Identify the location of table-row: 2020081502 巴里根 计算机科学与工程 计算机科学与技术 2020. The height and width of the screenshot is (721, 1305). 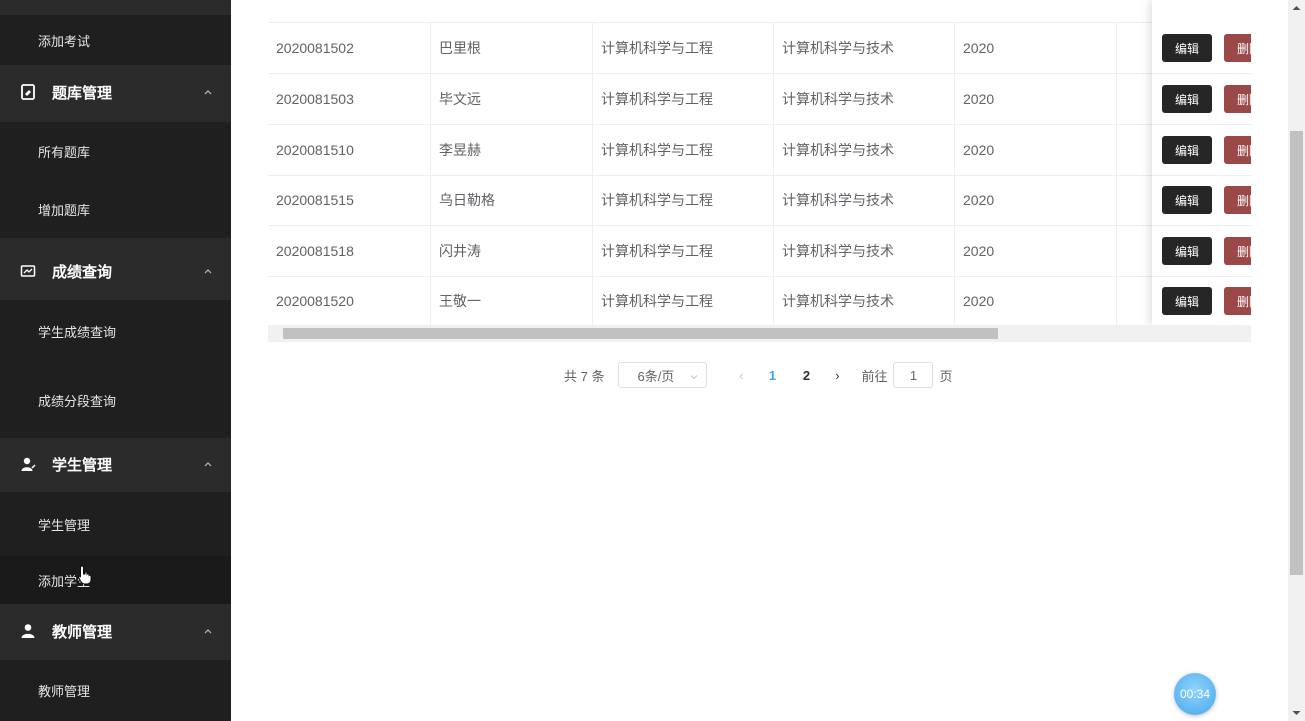
(759, 48).